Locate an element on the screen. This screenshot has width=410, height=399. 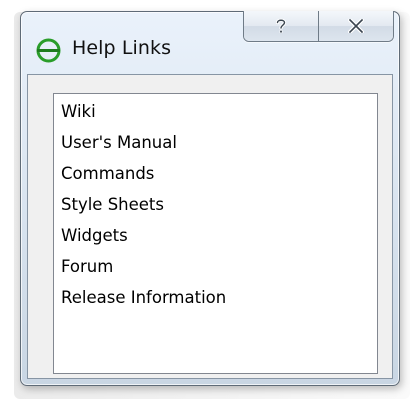
title-bar: Help Links is located at coordinates (210, 42).